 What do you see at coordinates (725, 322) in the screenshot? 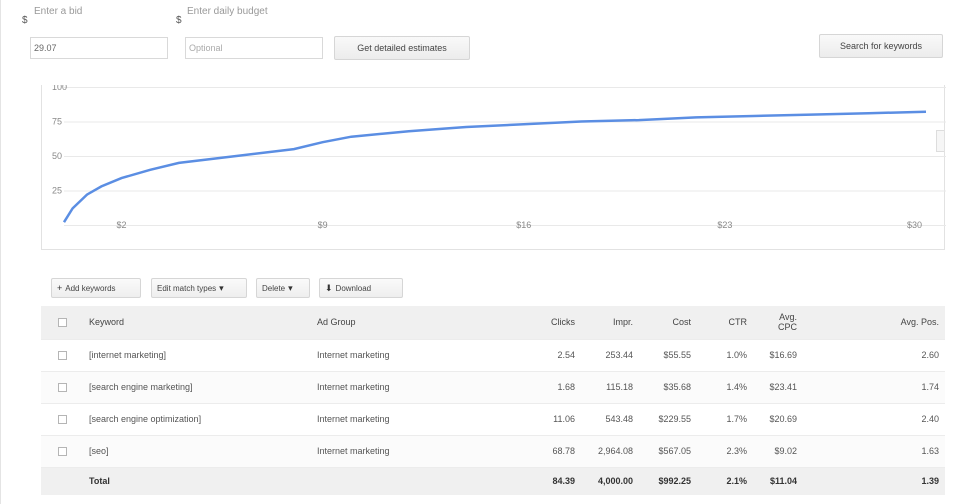
I see `header-ctr: CTR` at bounding box center [725, 322].